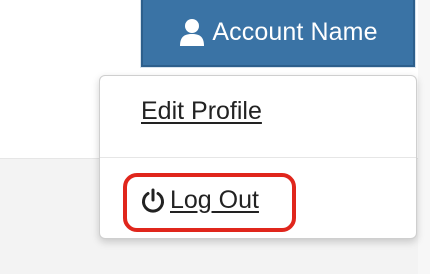 The height and width of the screenshot is (274, 430). Describe the element at coordinates (214, 200) in the screenshot. I see `logout-label: Log Out` at that location.